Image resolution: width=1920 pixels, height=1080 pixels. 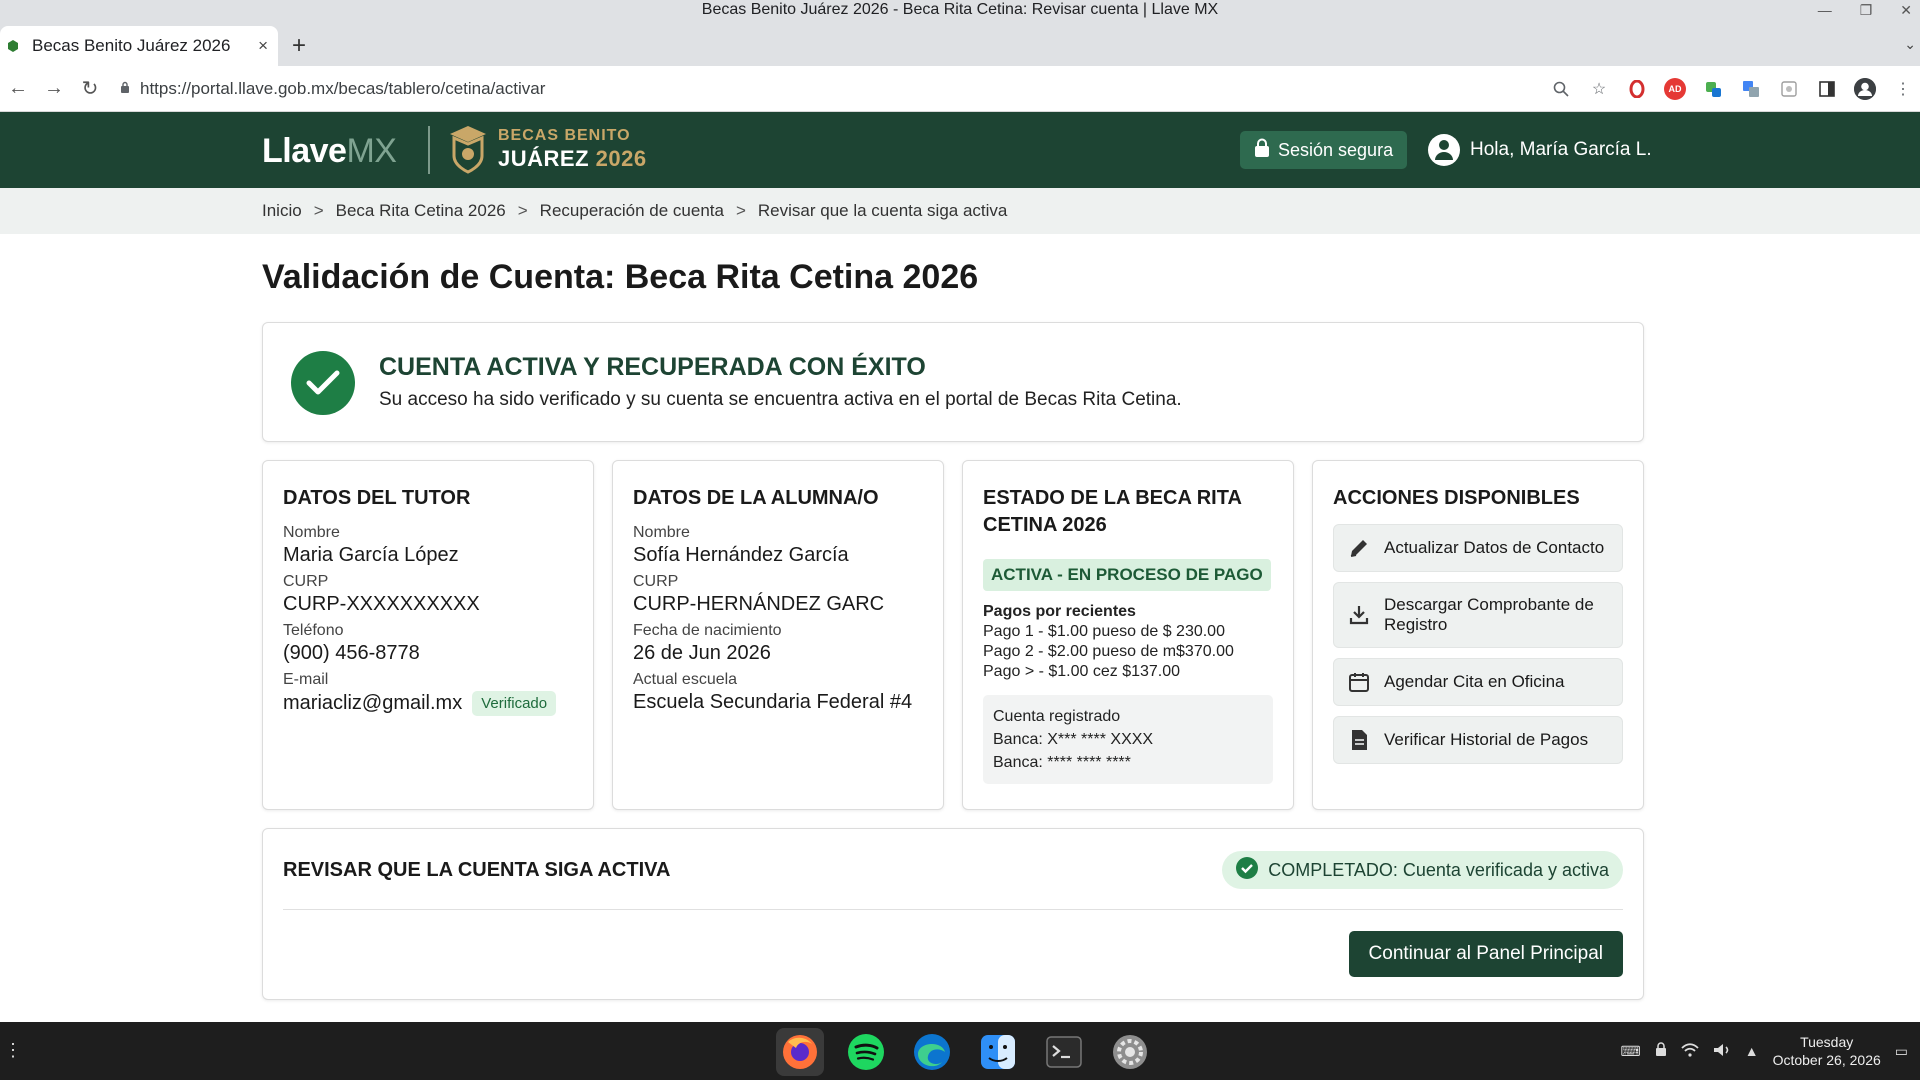 What do you see at coordinates (131, 45) in the screenshot?
I see `tab-title: Becas Benito Juárez 2026` at bounding box center [131, 45].